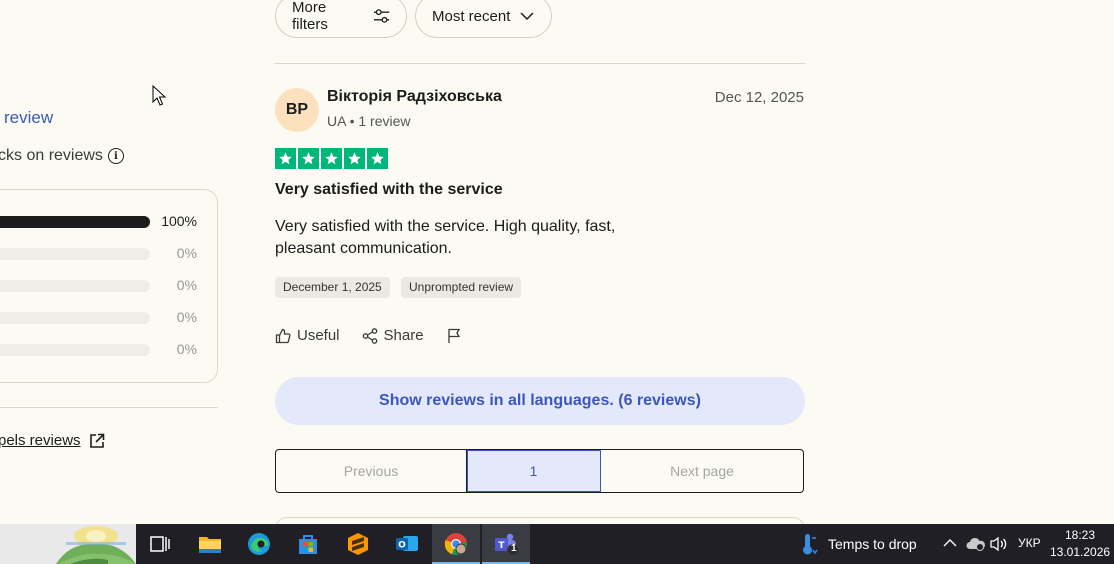 Image resolution: width=1114 pixels, height=564 pixels. What do you see at coordinates (759, 97) in the screenshot?
I see `review-date: Dec 12, 2025` at bounding box center [759, 97].